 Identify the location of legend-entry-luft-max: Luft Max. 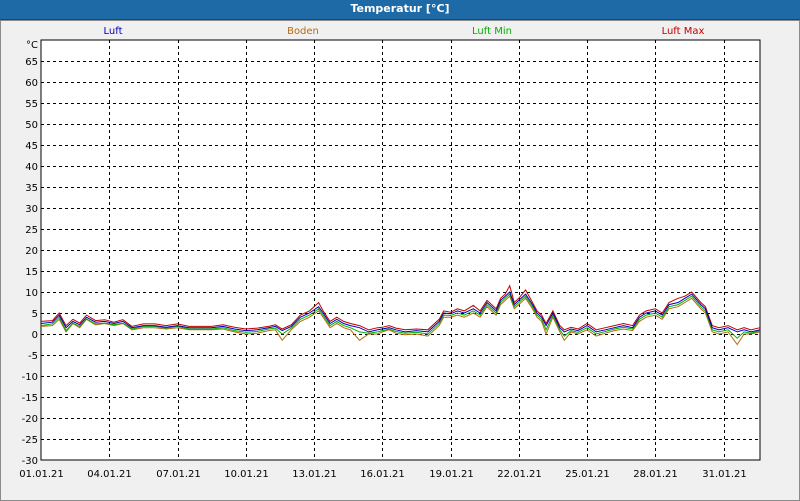
(683, 31).